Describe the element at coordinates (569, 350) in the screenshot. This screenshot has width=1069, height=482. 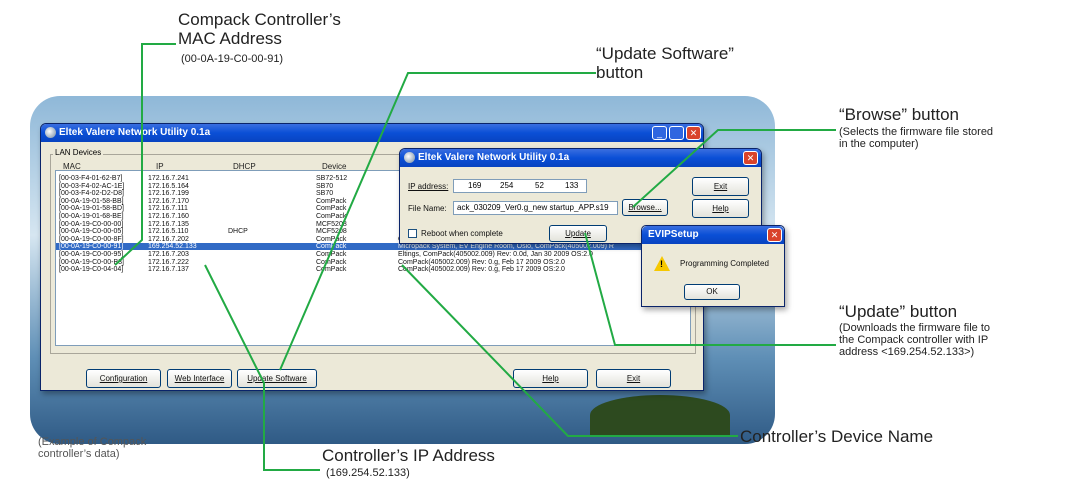
I see `device-name-leader-line` at that location.